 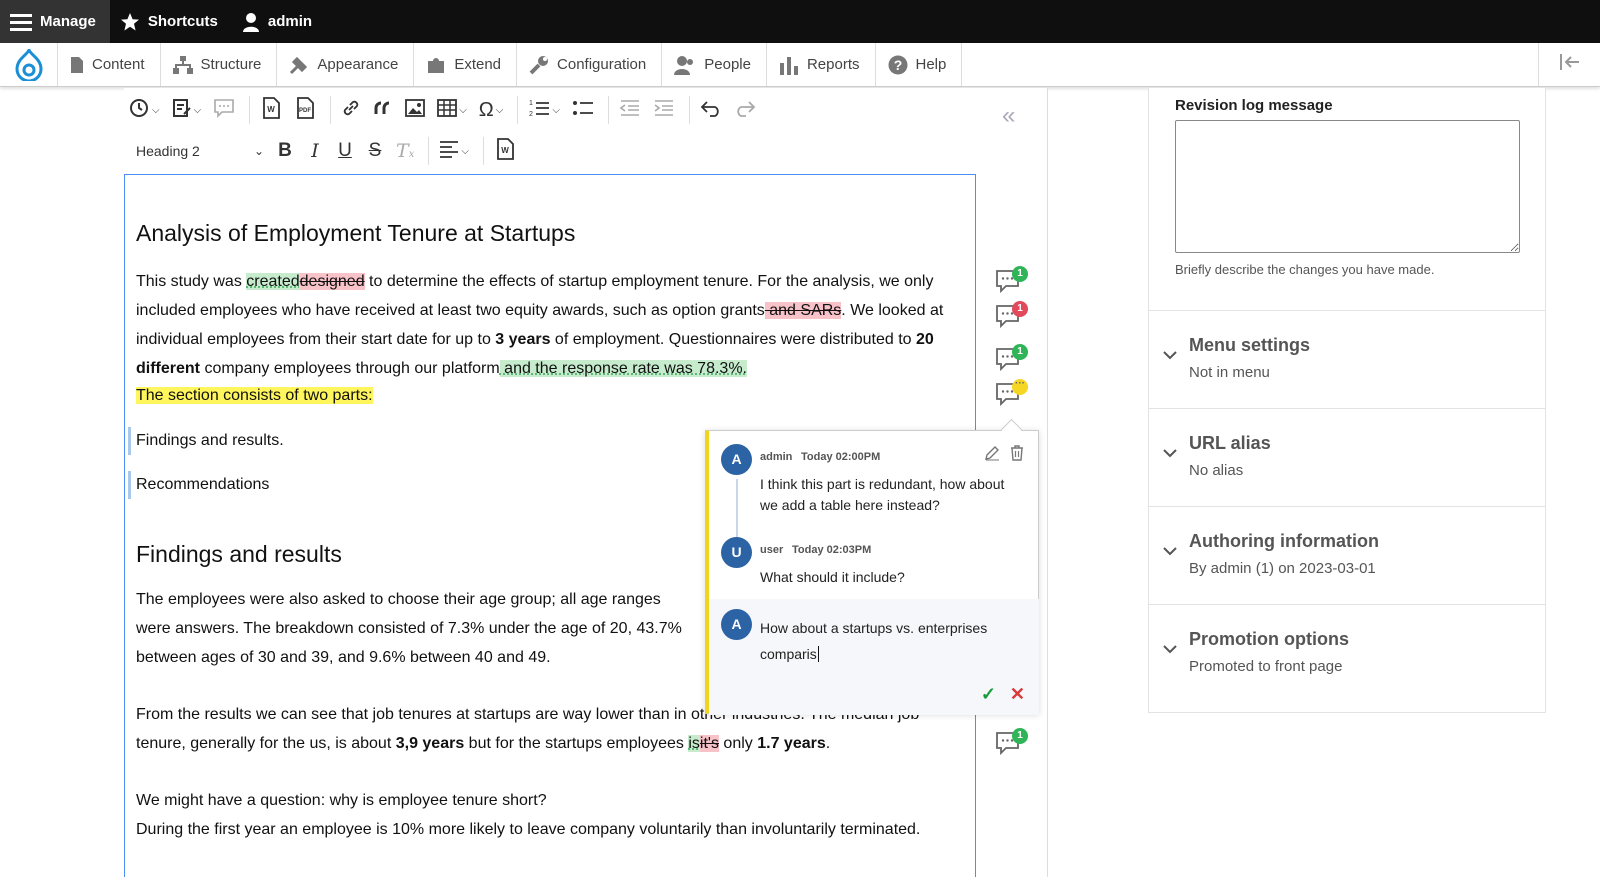 I want to click on bold-button: B, so click(x=285, y=151).